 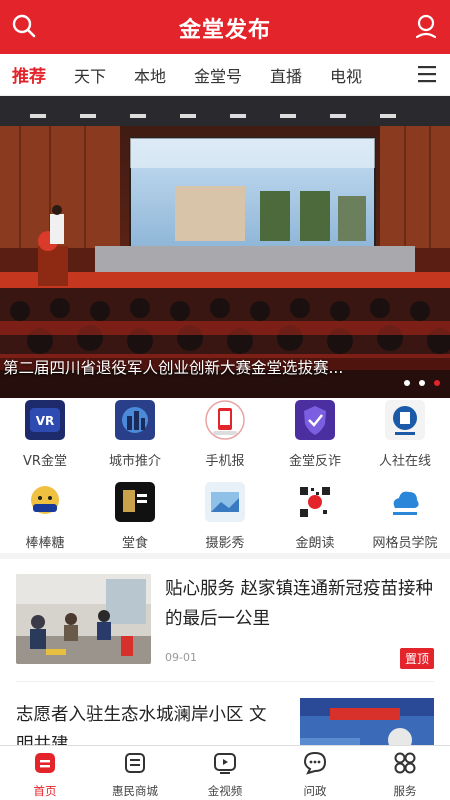 I want to click on dining-icon, so click(x=135, y=502).